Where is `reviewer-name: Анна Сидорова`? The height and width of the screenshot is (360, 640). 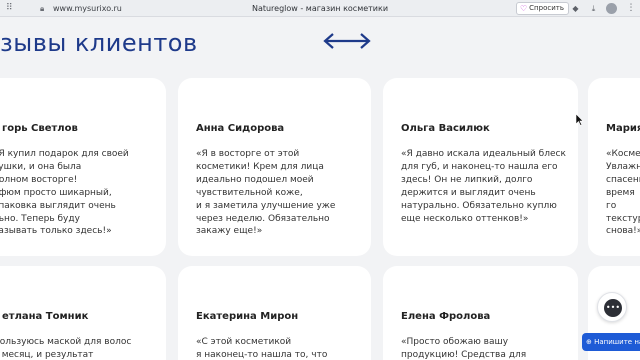 reviewer-name: Анна Сидорова is located at coordinates (240, 128).